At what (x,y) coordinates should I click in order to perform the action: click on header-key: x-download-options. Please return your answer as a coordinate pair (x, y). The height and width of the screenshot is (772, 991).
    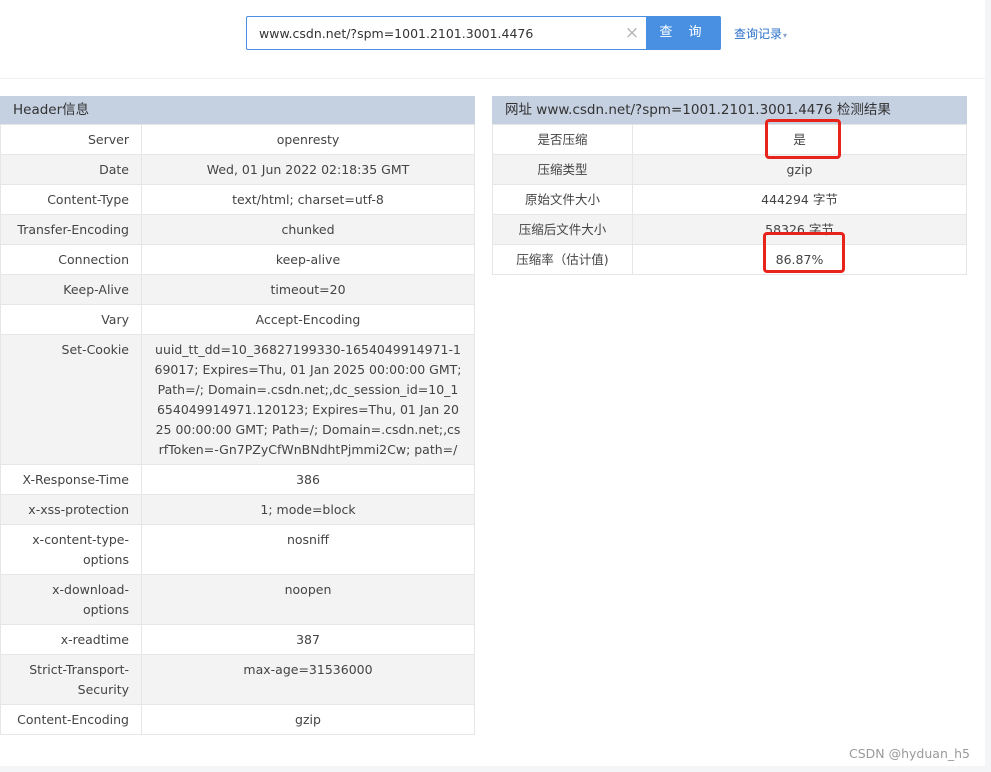
    Looking at the image, I should click on (71, 599).